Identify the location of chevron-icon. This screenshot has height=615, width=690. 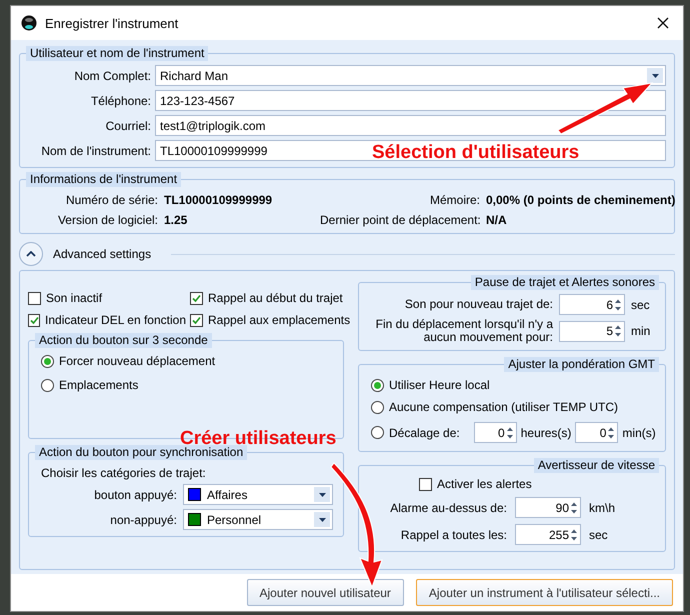
(31, 254).